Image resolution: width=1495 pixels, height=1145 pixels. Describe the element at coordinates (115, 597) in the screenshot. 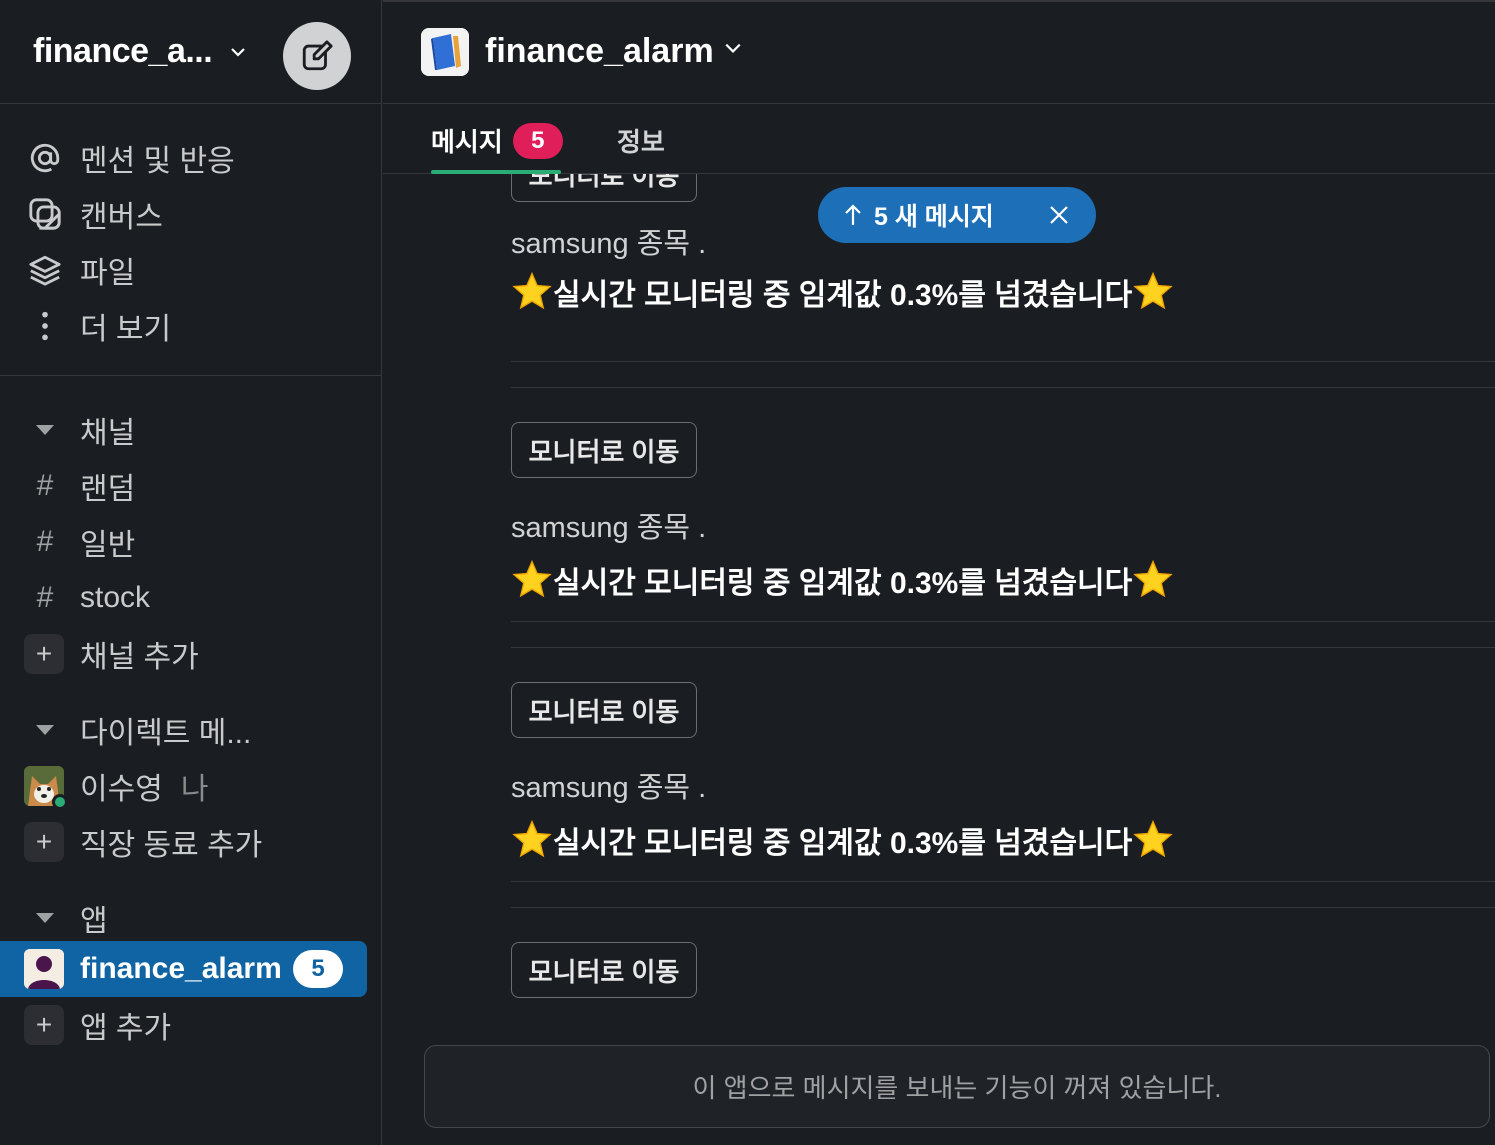

I see `channel-label: stock` at that location.